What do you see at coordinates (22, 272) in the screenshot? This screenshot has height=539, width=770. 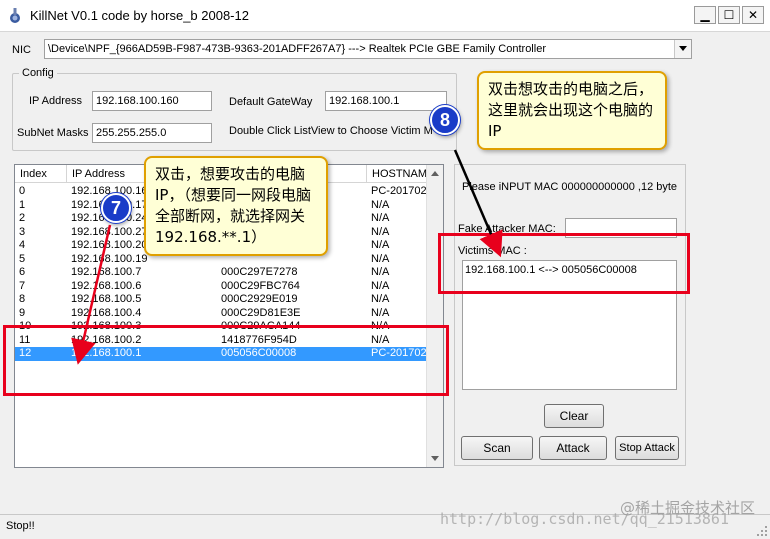 I see `table-cell-index: 6` at bounding box center [22, 272].